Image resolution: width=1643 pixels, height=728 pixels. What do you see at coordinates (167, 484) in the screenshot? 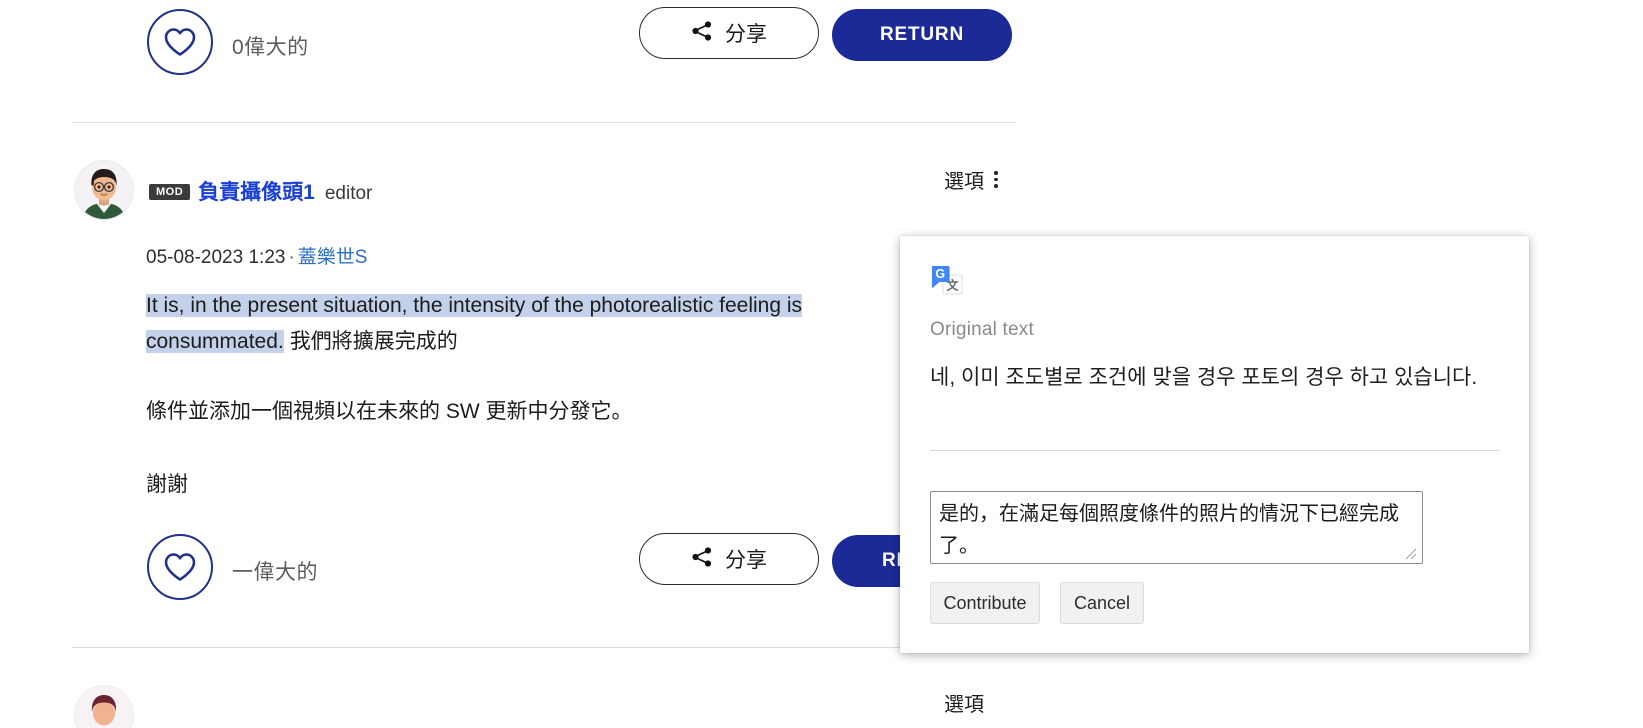
I see `post-body-paragraph3: 謝謝` at bounding box center [167, 484].